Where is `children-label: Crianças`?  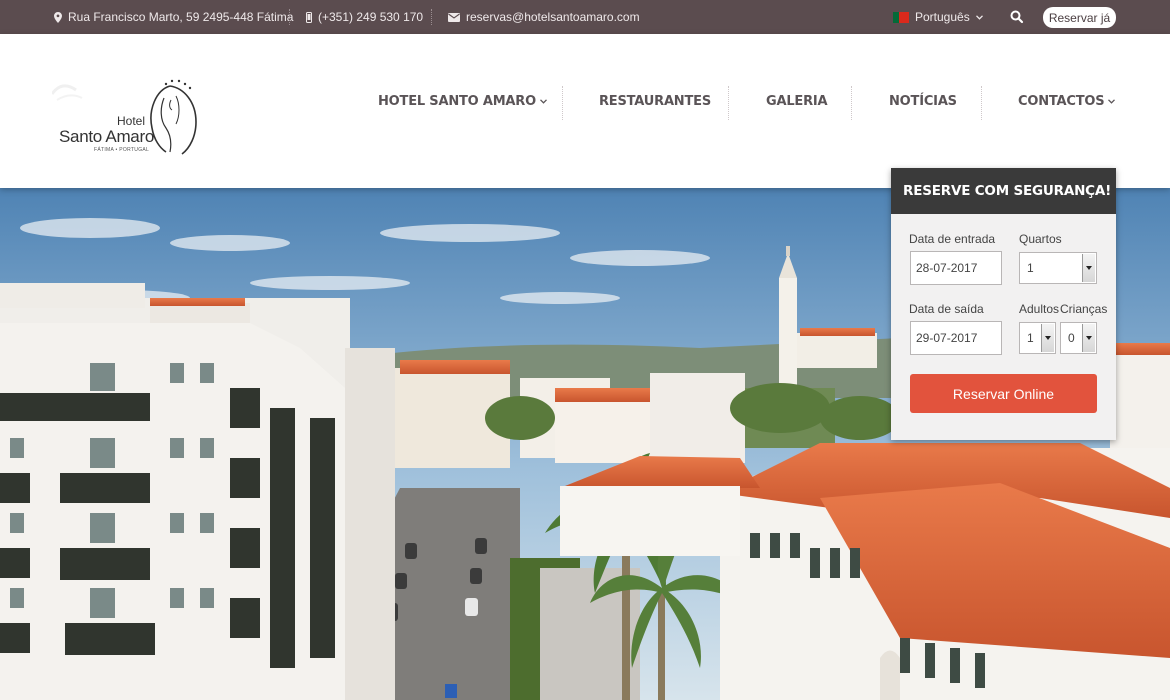
children-label: Crianças is located at coordinates (1084, 309).